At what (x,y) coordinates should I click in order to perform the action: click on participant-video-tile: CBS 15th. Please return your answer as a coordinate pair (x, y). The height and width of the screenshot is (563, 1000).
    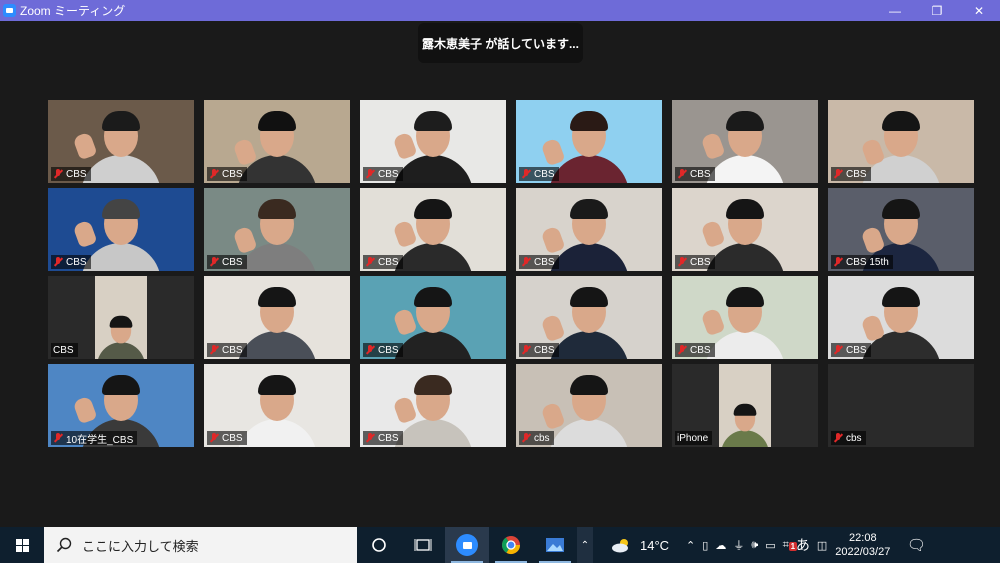
    Looking at the image, I should click on (901, 229).